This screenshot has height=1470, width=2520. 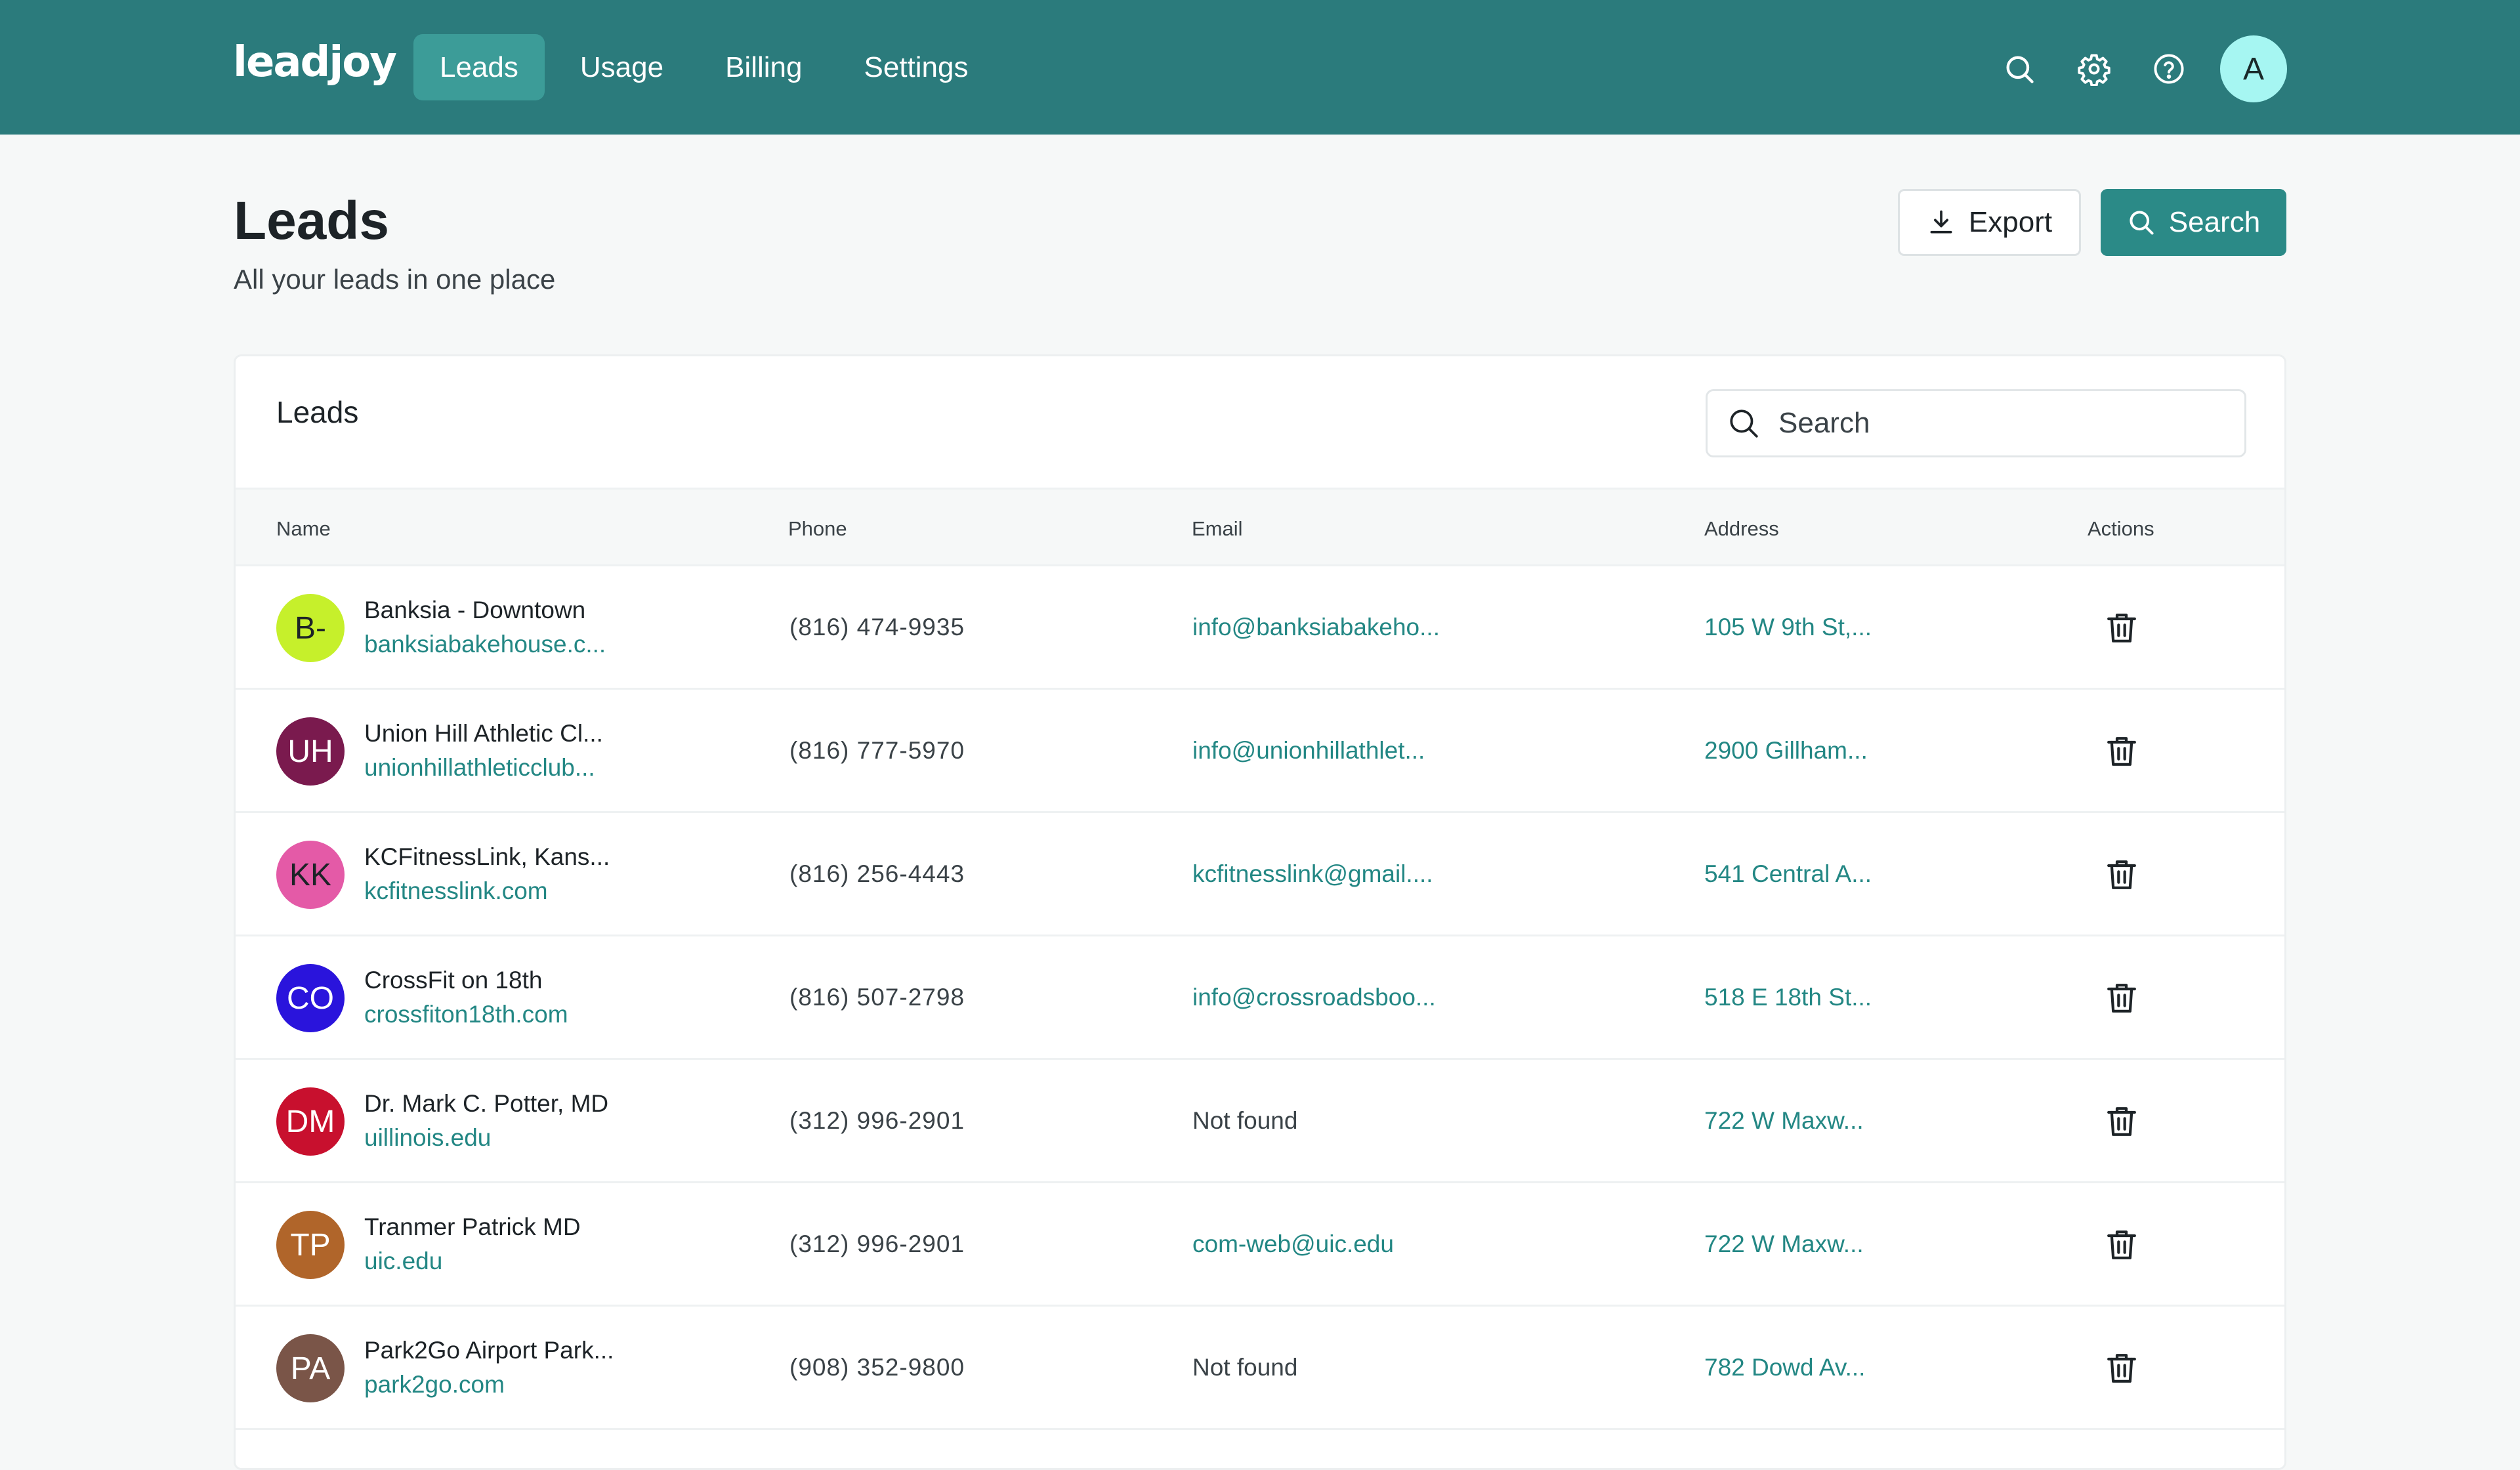 I want to click on lead-phone: (816) 507-2798, so click(x=877, y=997).